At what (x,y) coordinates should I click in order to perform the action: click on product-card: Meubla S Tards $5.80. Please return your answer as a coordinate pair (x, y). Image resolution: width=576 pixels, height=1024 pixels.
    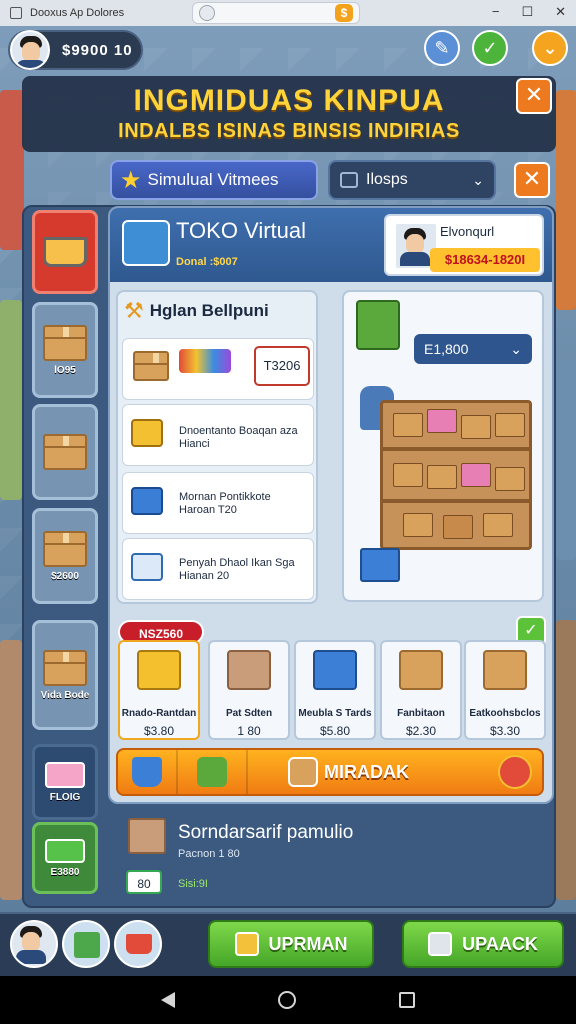
    Looking at the image, I should click on (335, 690).